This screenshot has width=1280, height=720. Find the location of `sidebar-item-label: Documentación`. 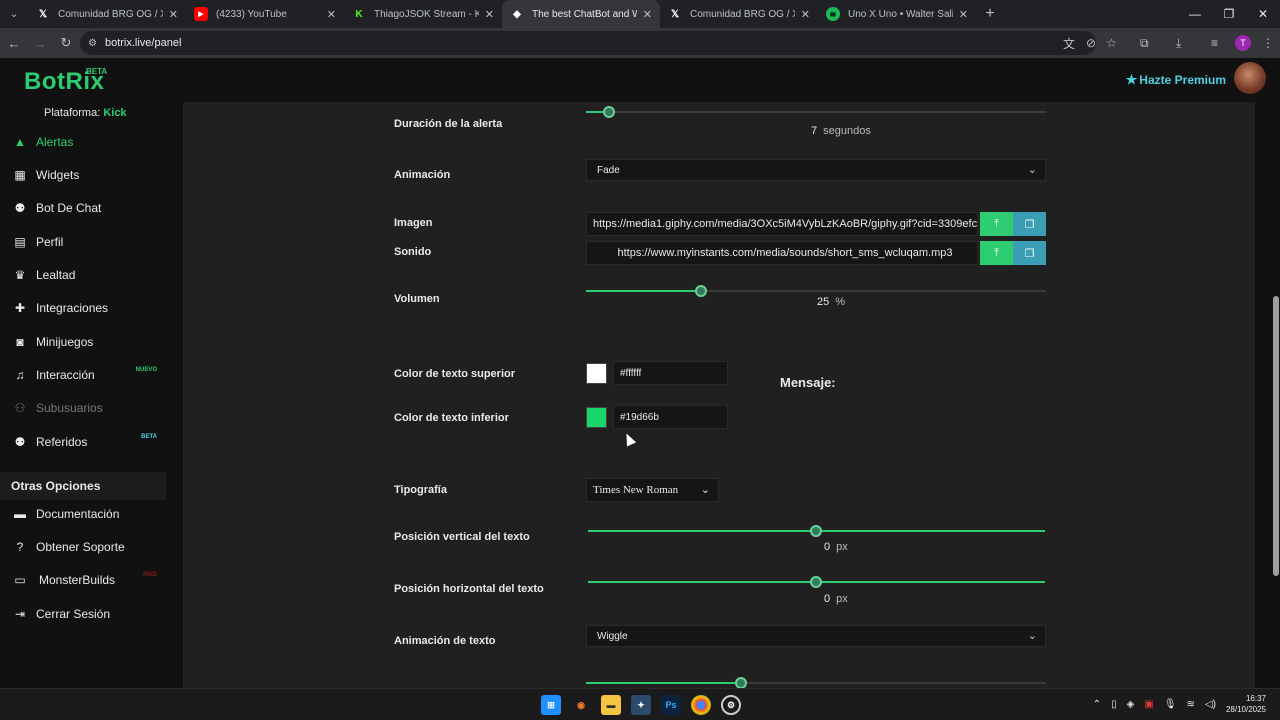

sidebar-item-label: Documentación is located at coordinates (78, 514).